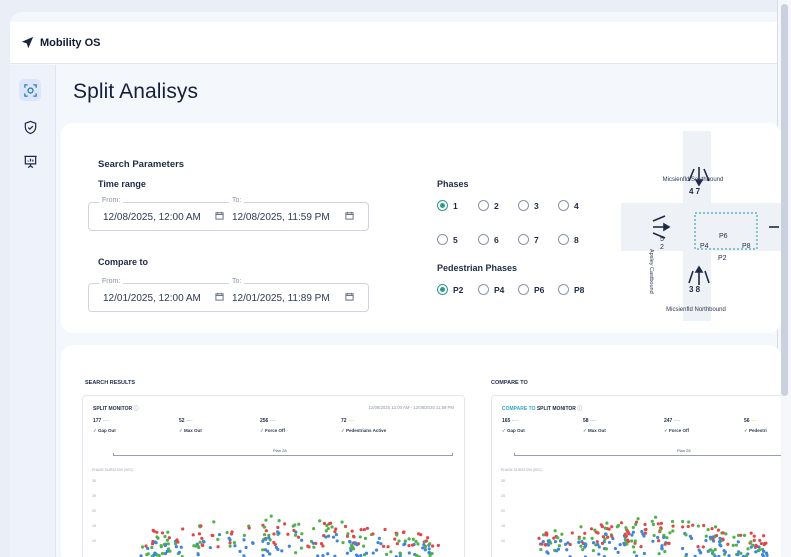 Image resolution: width=791 pixels, height=557 pixels. I want to click on time-to-value: 12/08/2025, 11:59 PM, so click(281, 217).